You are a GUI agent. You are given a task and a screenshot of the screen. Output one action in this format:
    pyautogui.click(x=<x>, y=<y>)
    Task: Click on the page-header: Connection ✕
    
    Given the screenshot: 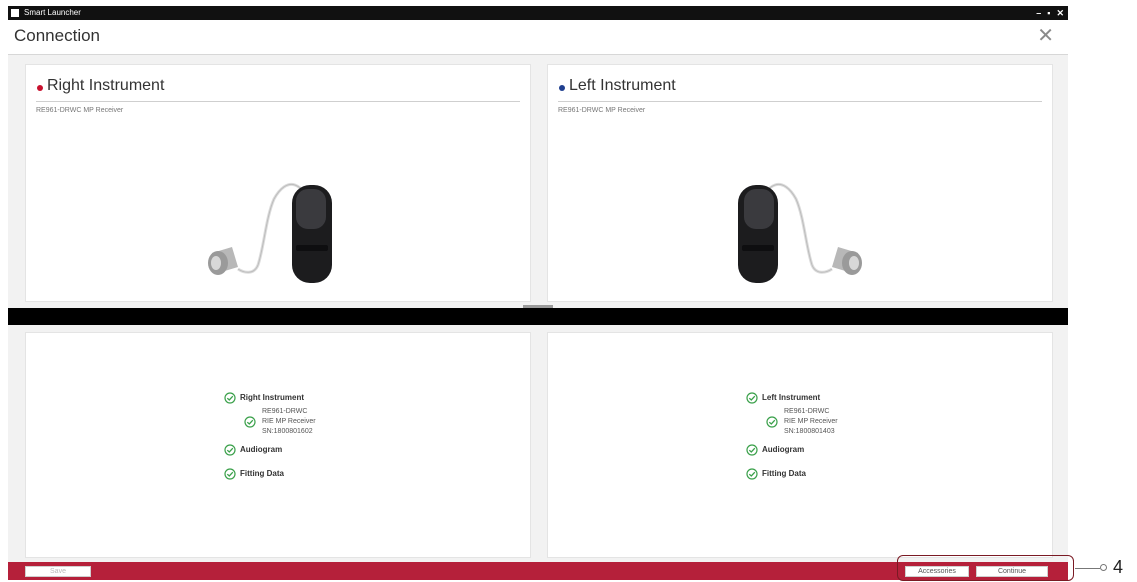 What is the action you would take?
    pyautogui.click(x=538, y=37)
    